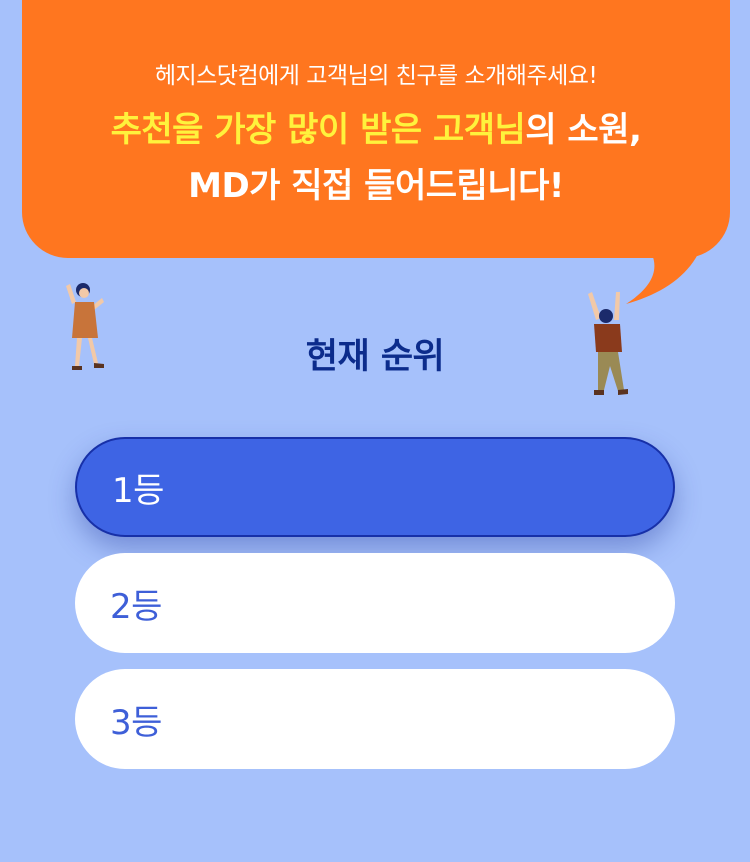 Image resolution: width=750 pixels, height=862 pixels. I want to click on rank-label: 1등, so click(138, 490).